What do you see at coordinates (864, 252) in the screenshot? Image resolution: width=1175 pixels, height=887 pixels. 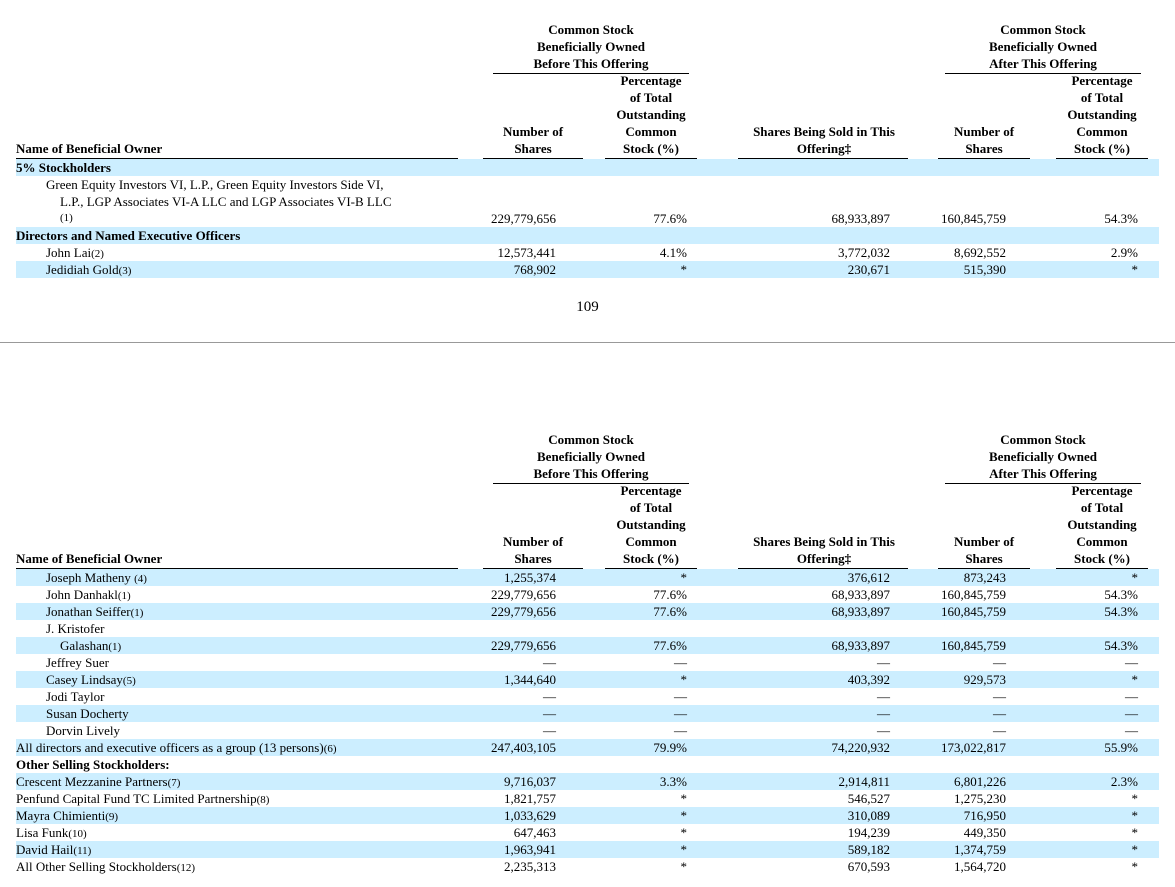 I see `value-sold: 3,772,032` at bounding box center [864, 252].